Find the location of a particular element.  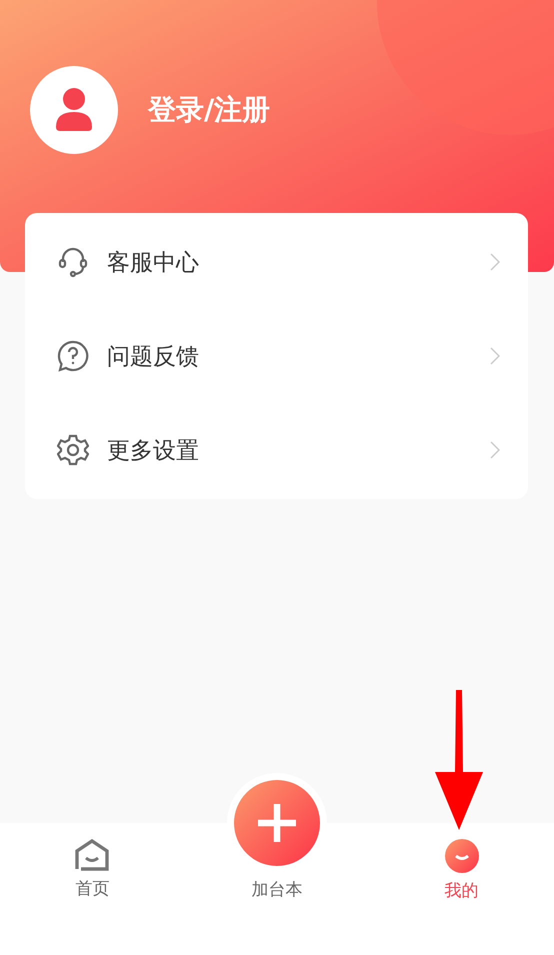

menu-item: 问题反馈 is located at coordinates (276, 356).